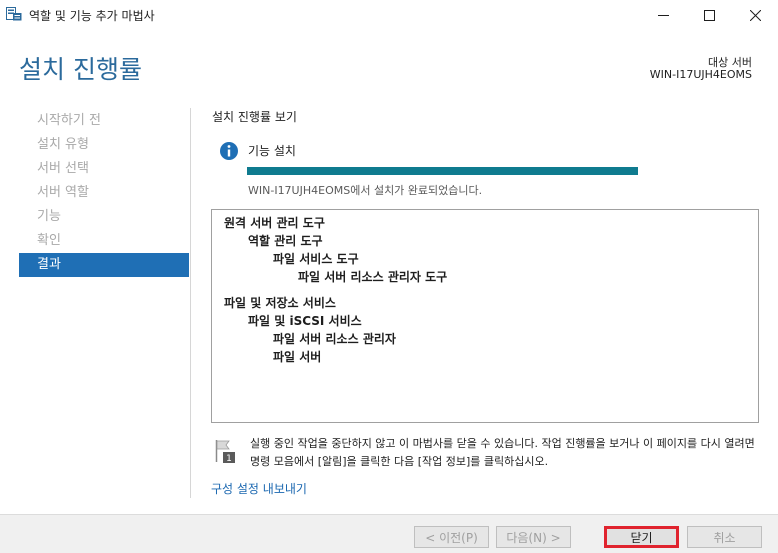 The width and height of the screenshot is (778, 553). What do you see at coordinates (104, 193) in the screenshot?
I see `wizard-steps-nav: 시작하기 전 설치 유형 서버 선택 서버 역할 기능 확인 결과` at bounding box center [104, 193].